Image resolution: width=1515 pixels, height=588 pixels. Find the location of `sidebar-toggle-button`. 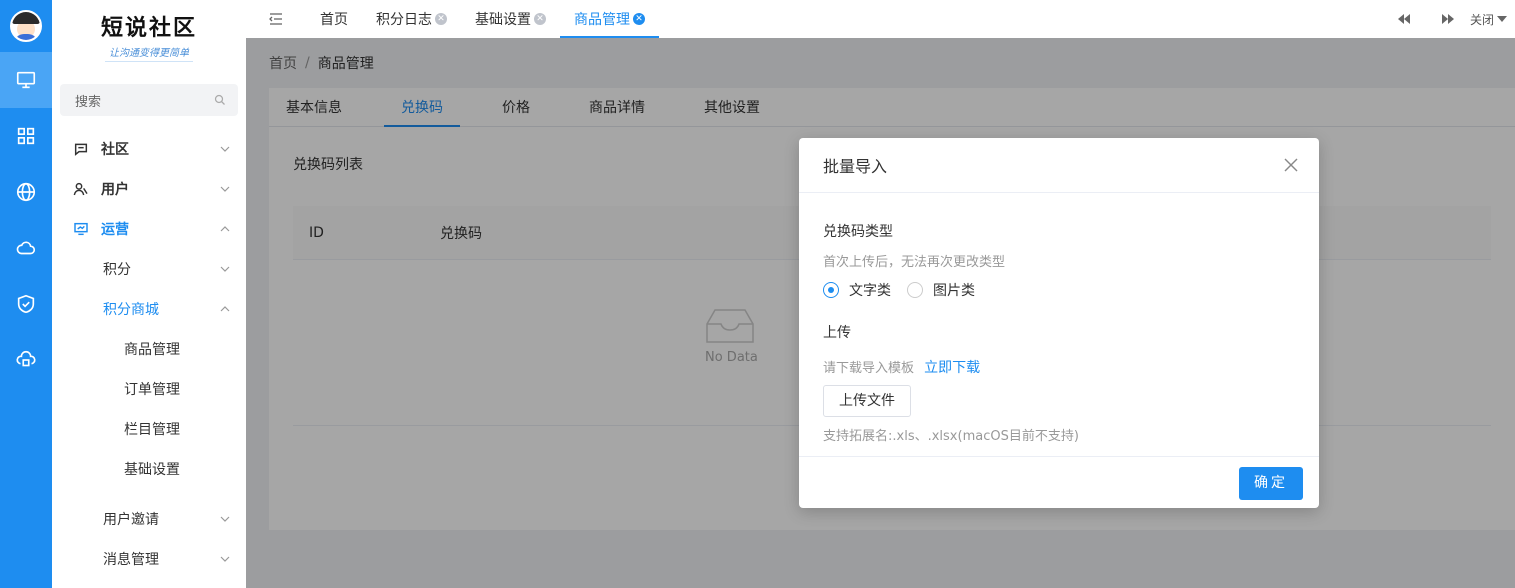

sidebar-toggle-button is located at coordinates (276, 19).